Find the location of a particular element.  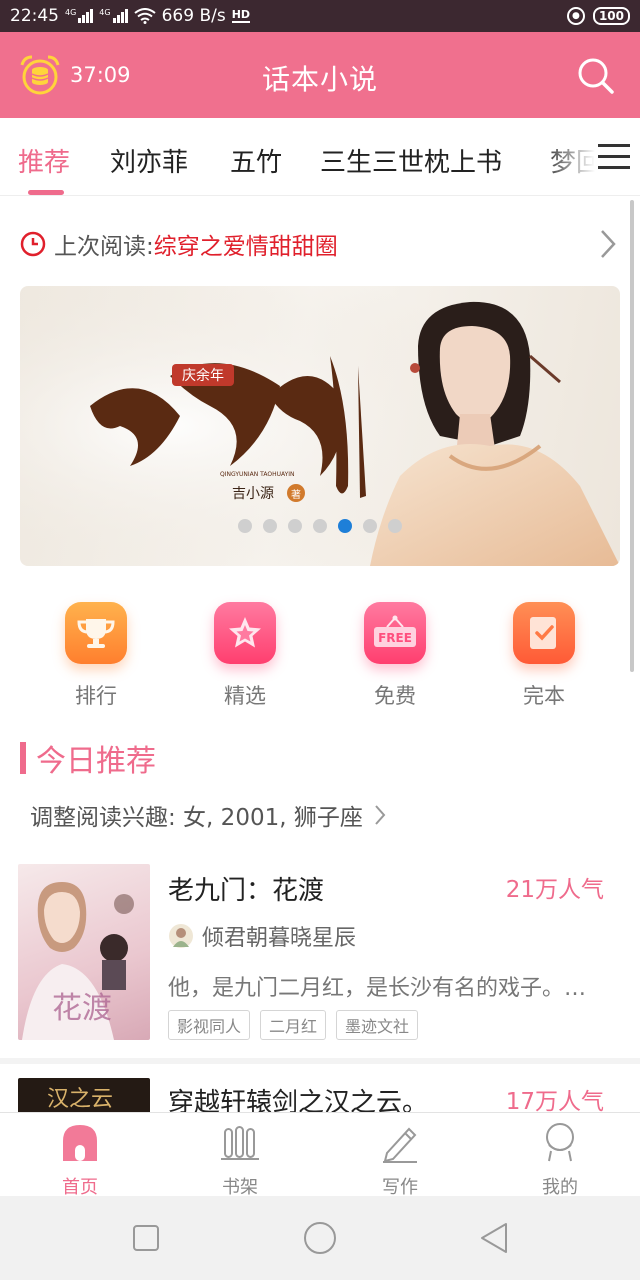

quick-entries: 排行 精选 FREE 免费 完本 is located at coordinates (320, 655).